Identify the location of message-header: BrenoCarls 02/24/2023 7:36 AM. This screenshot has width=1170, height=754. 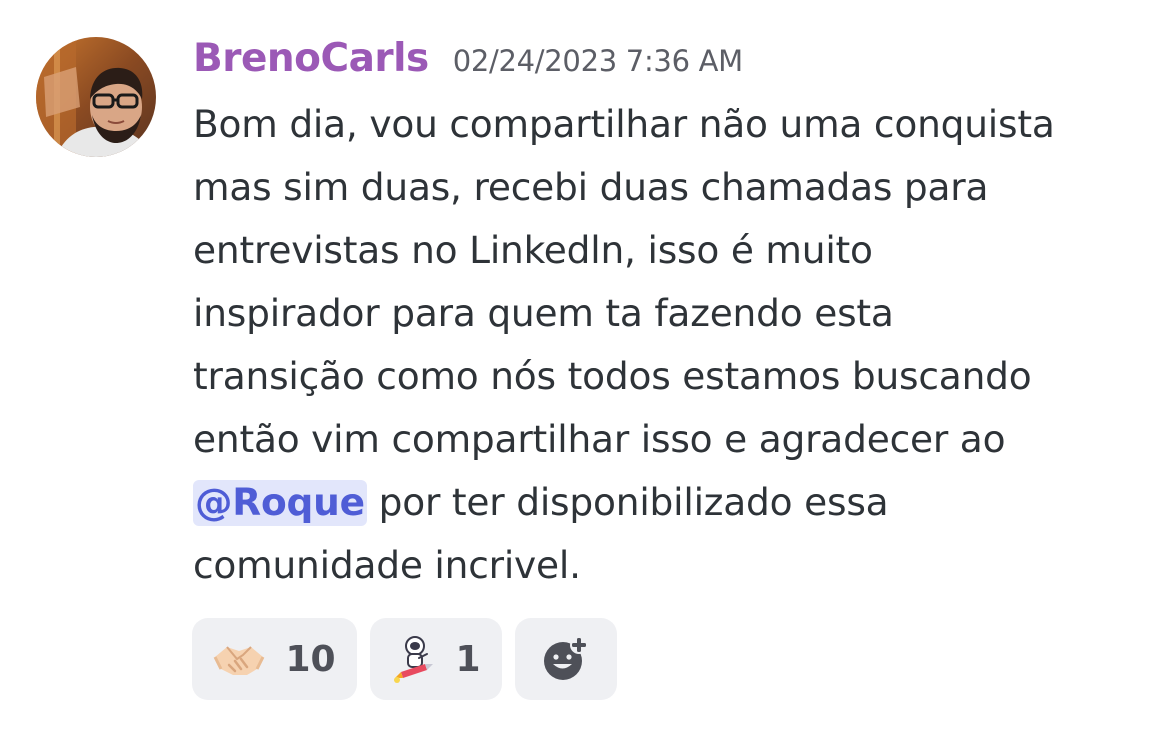
(468, 61).